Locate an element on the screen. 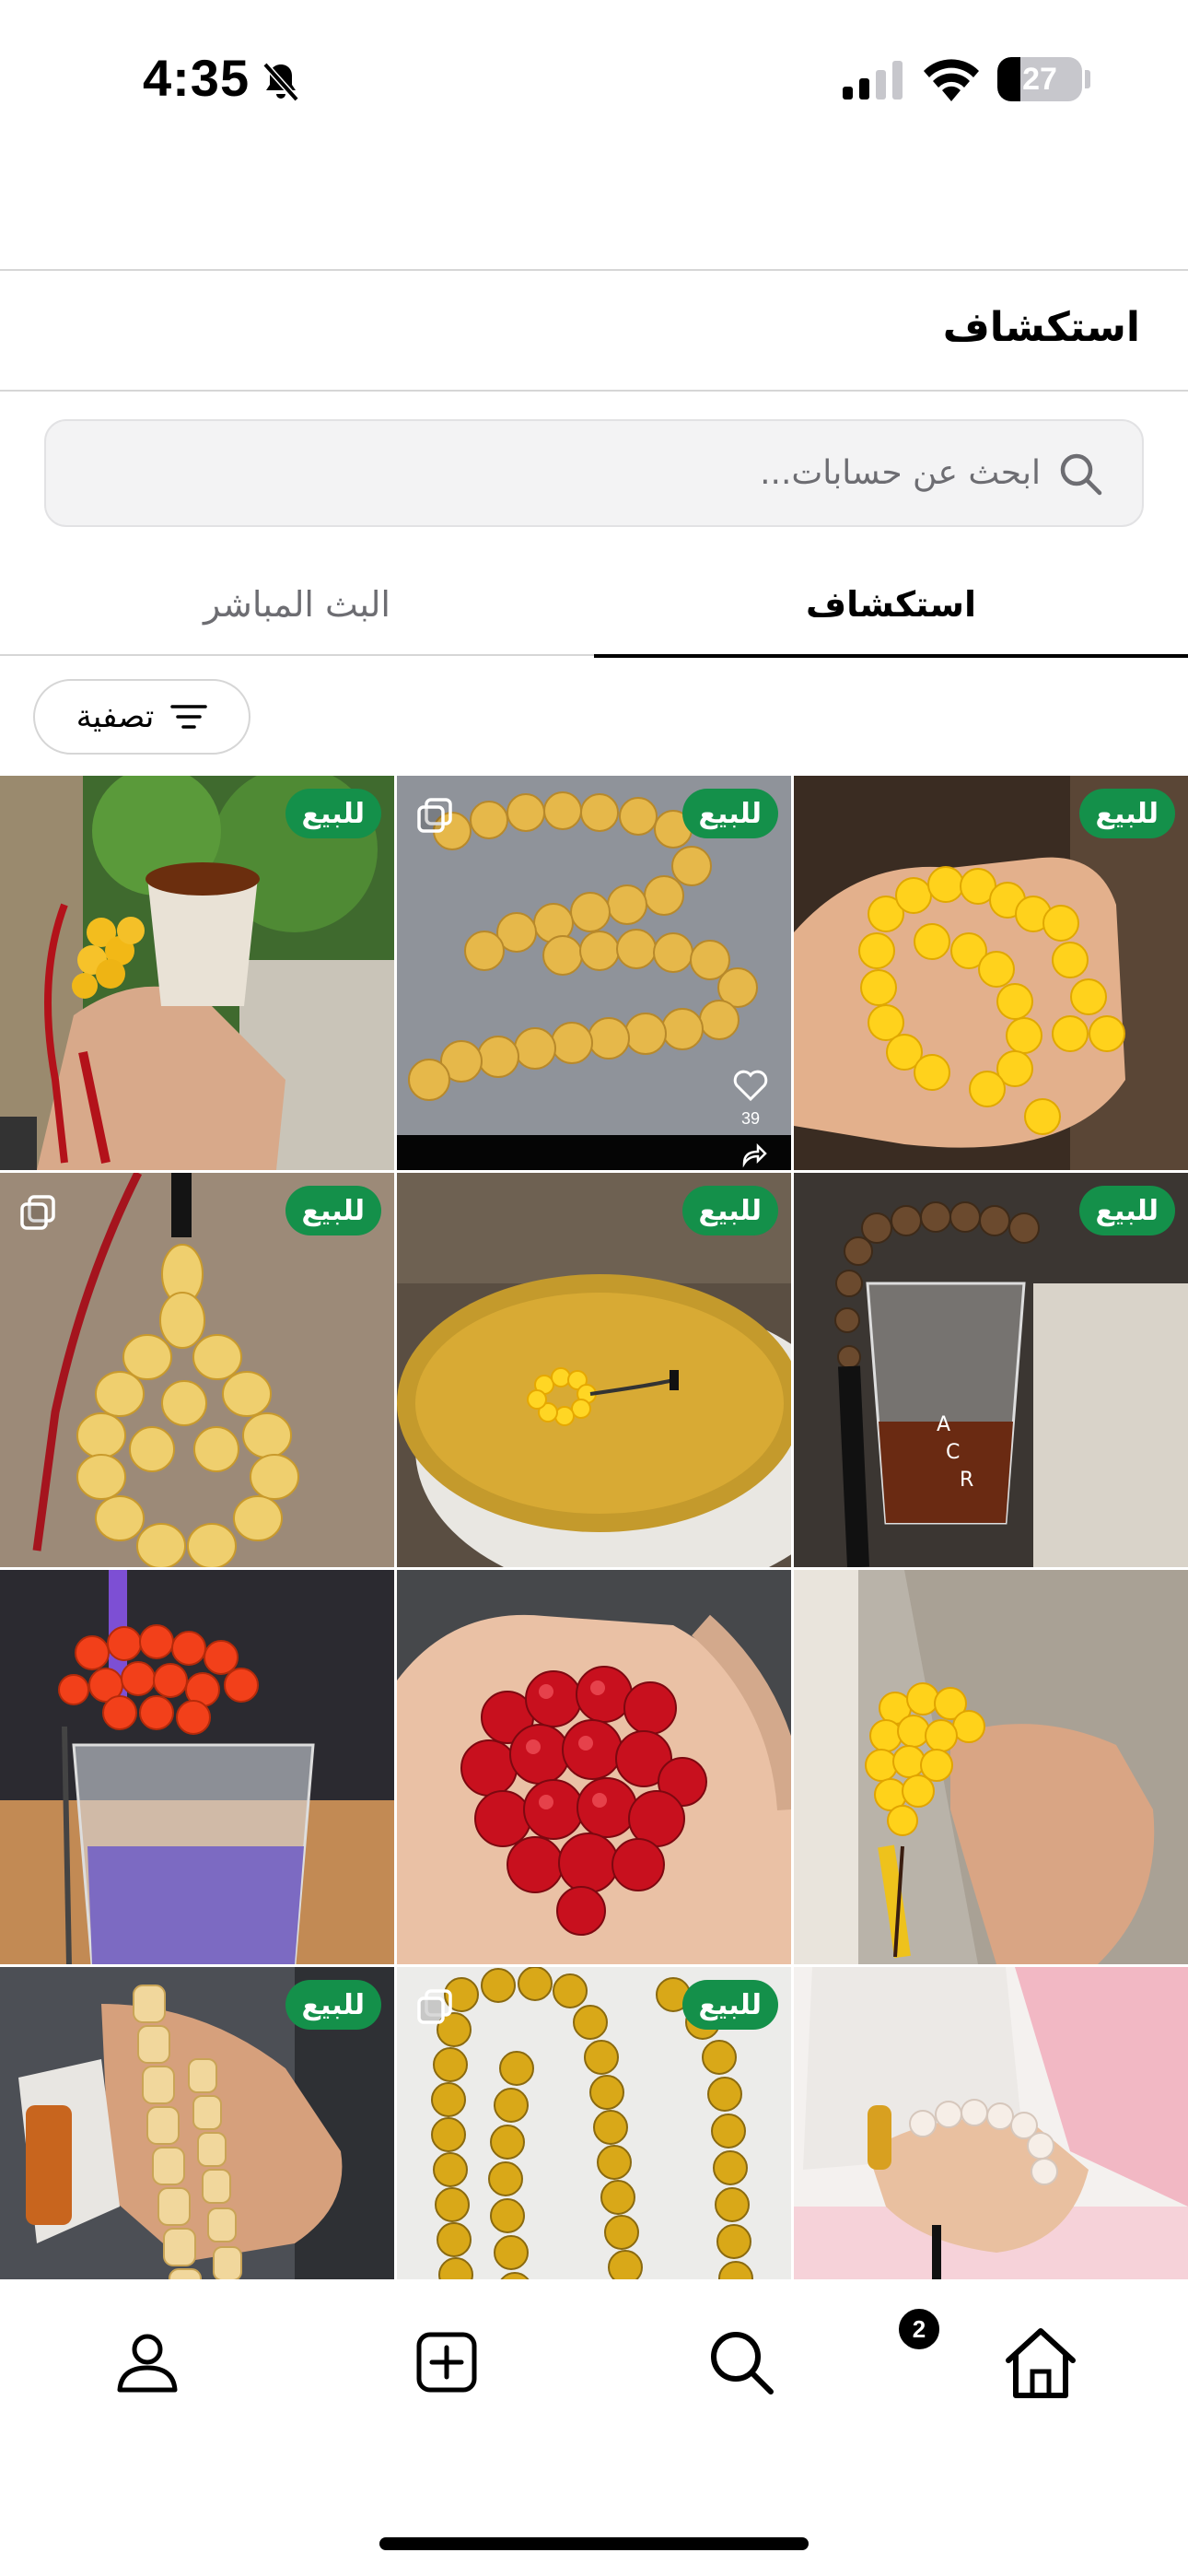 This screenshot has height=2576, width=1188. tab-live: البث المباشر is located at coordinates (297, 604).